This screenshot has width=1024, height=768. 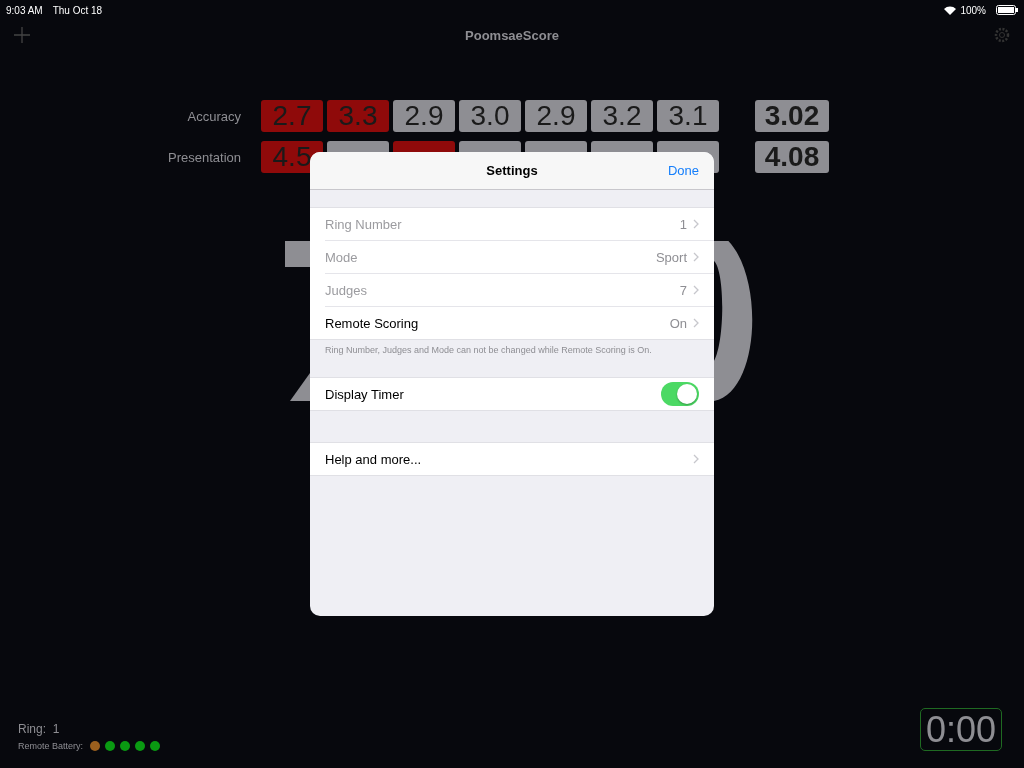 I want to click on ring-label: Ring: 1, so click(x=39, y=729).